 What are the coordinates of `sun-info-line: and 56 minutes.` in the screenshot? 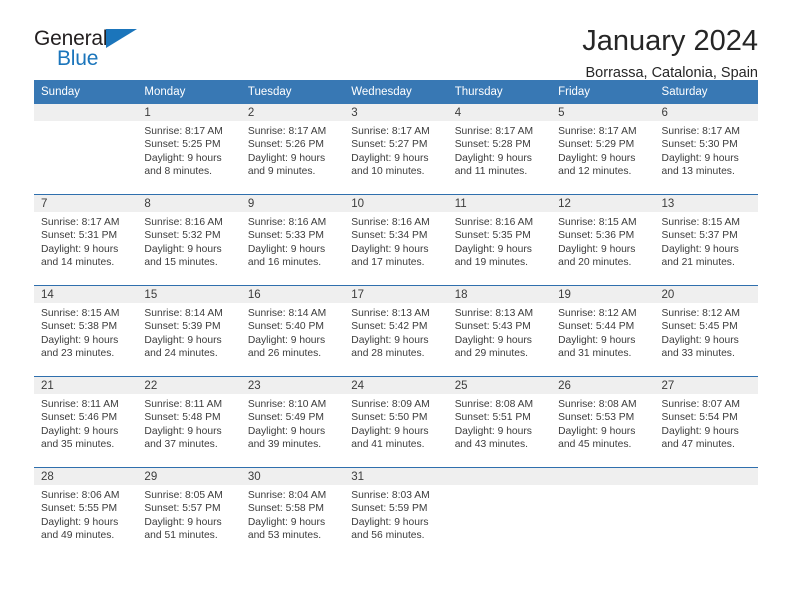 It's located at (388, 536).